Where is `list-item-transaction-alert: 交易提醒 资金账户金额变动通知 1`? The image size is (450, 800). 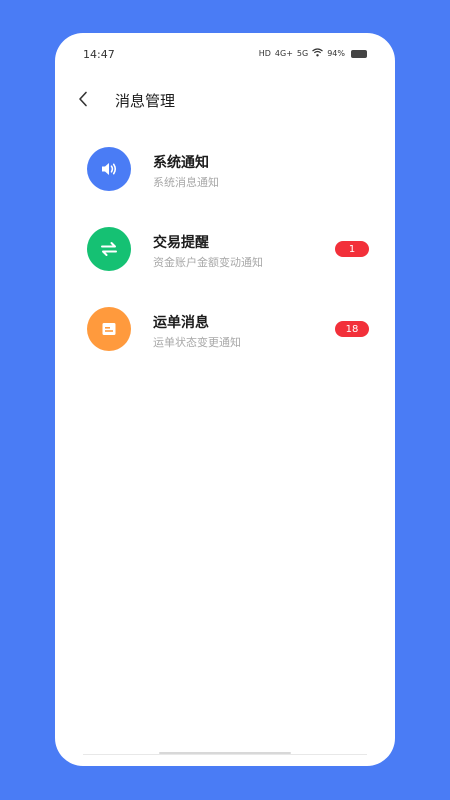 list-item-transaction-alert: 交易提醒 资金账户金额变动通知 1 is located at coordinates (225, 261).